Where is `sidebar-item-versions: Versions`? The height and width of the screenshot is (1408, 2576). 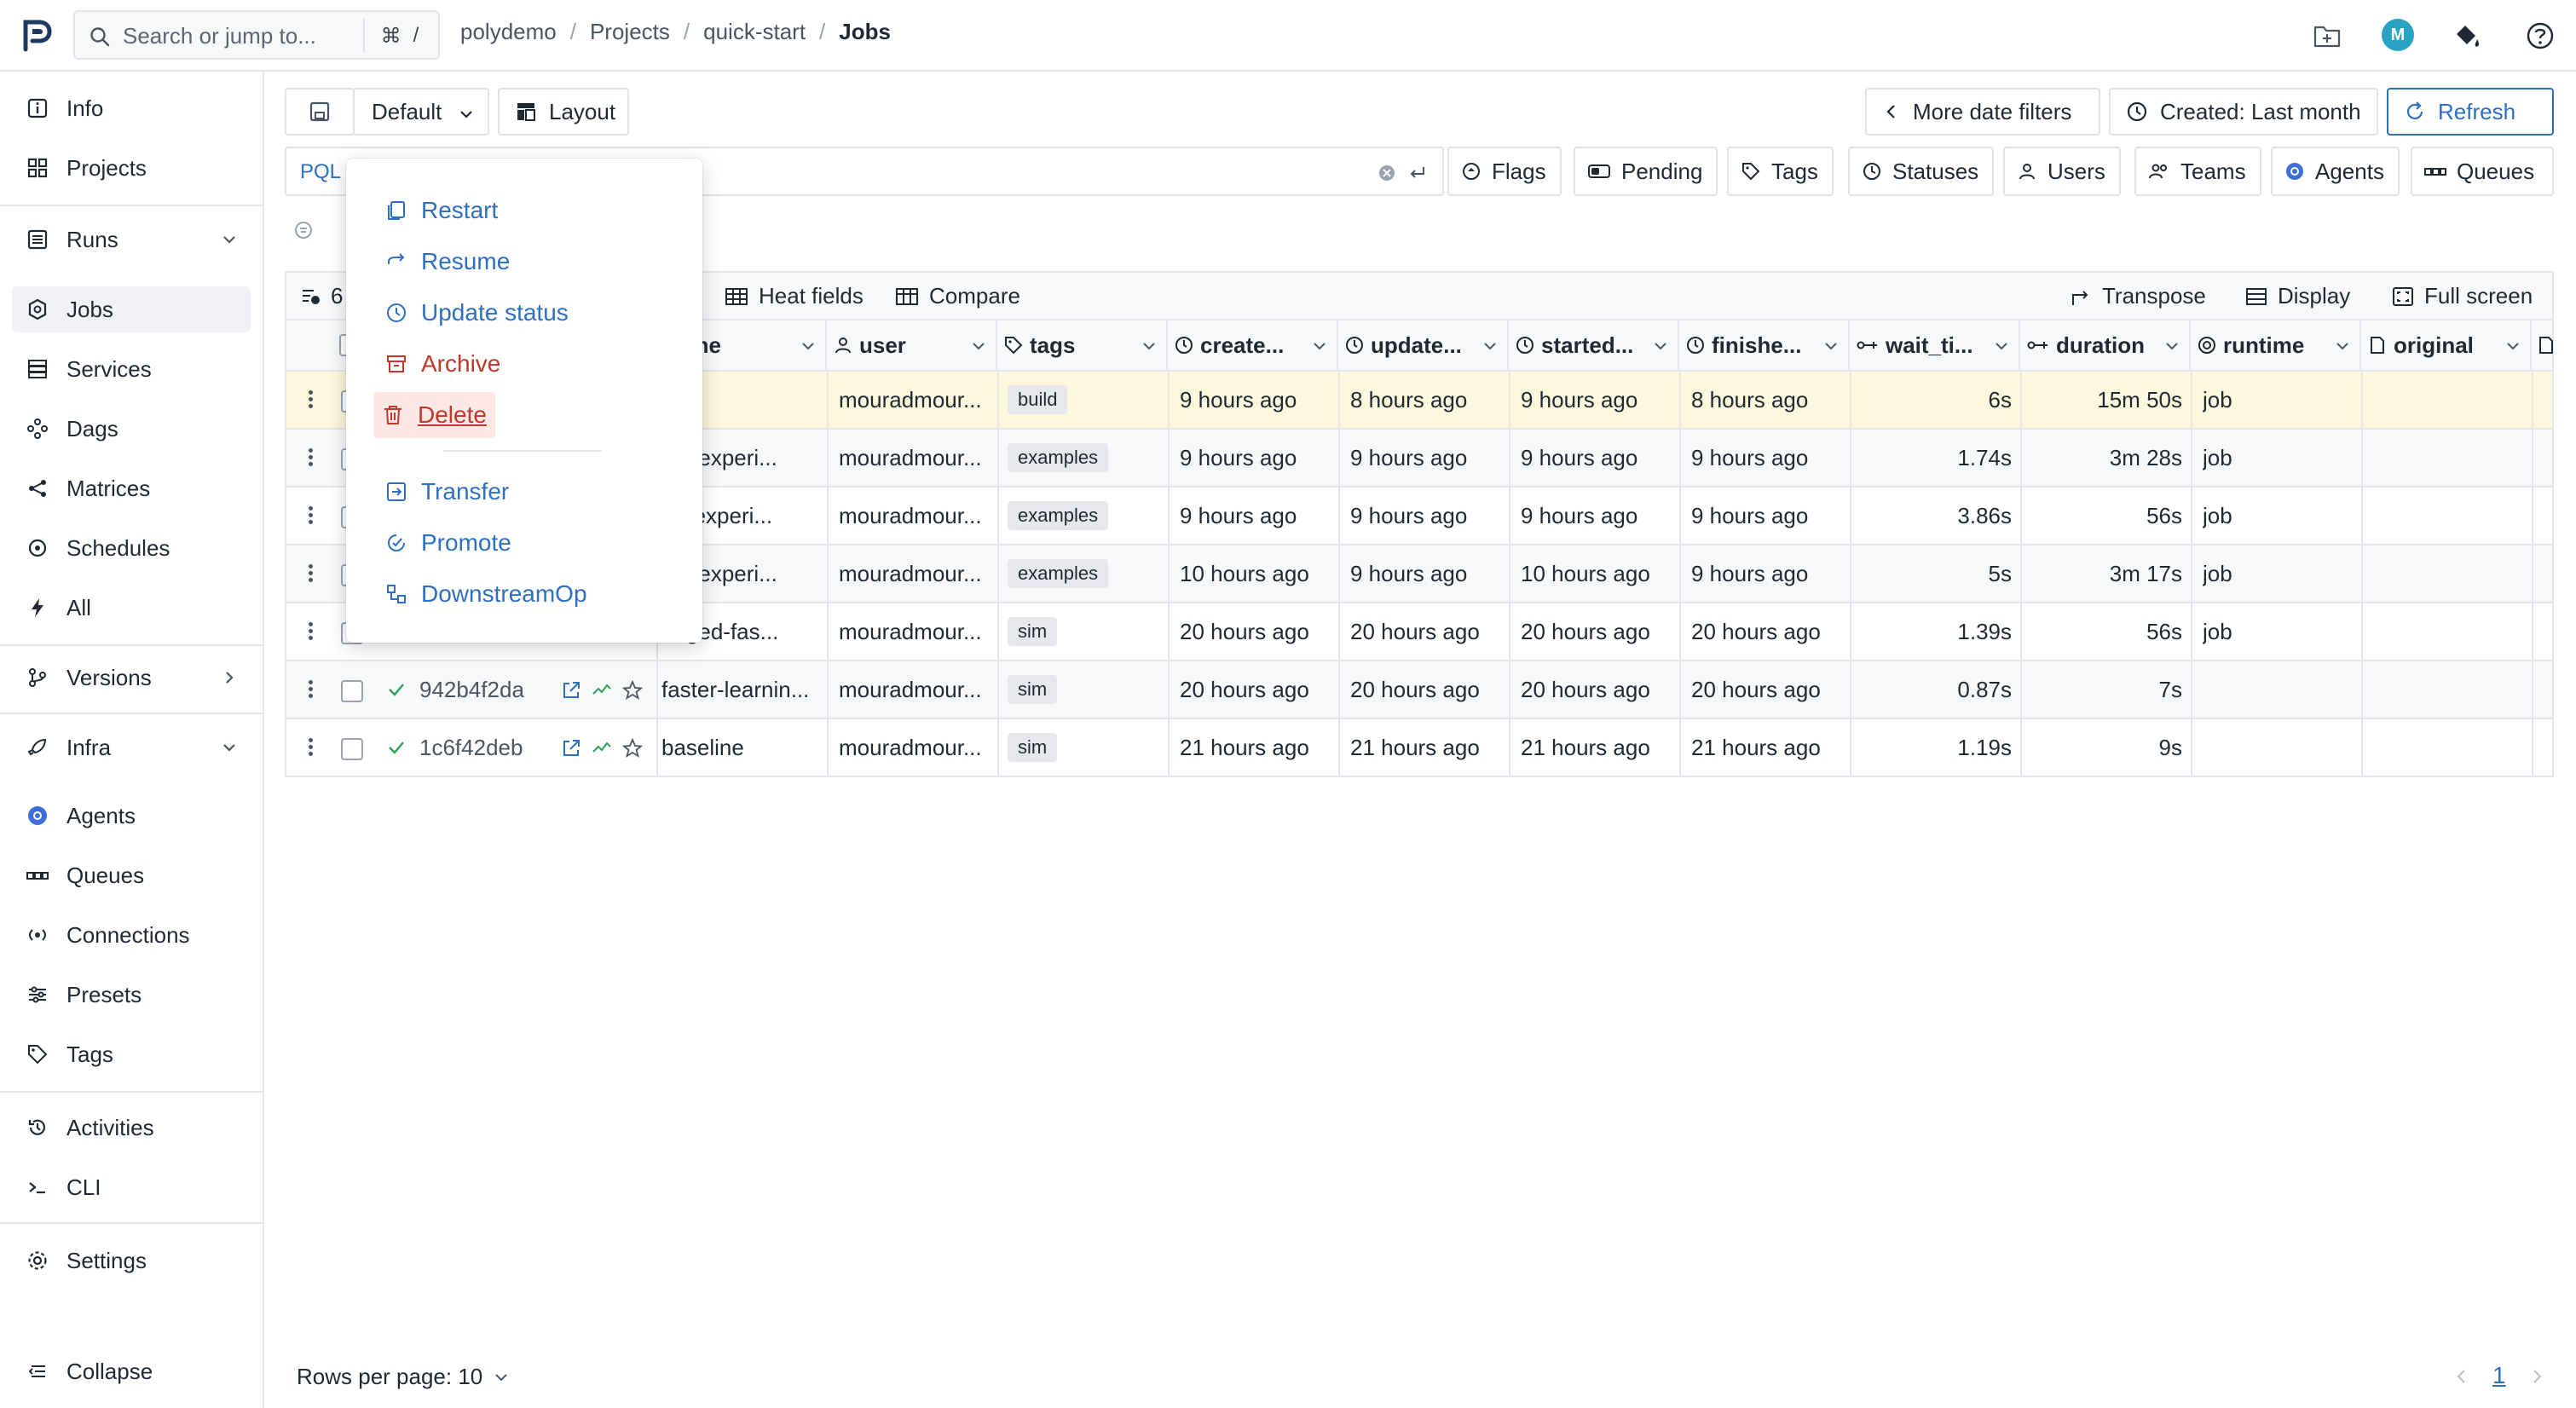 sidebar-item-versions: Versions is located at coordinates (131, 678).